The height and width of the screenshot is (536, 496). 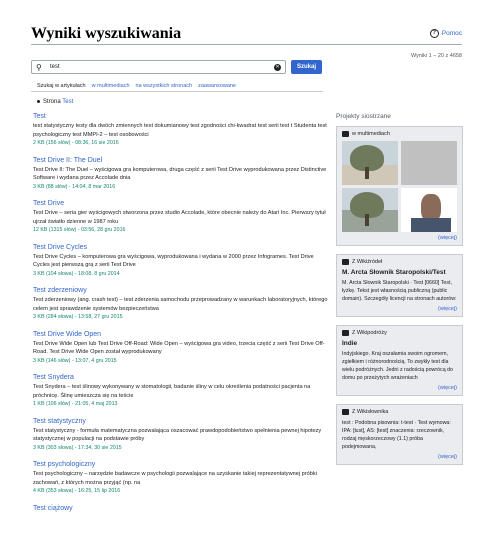 I want to click on result-title: Test ciążowy, so click(x=180, y=509).